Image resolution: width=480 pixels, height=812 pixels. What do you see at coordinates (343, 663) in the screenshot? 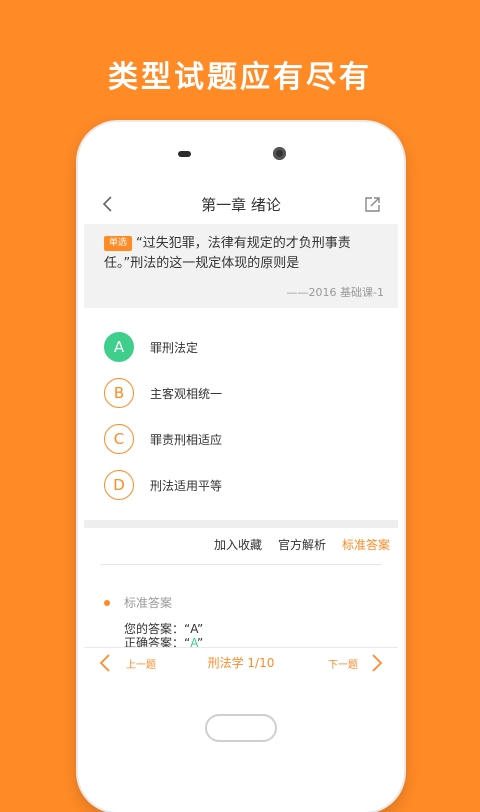
I see `next-question-button: 下一题` at bounding box center [343, 663].